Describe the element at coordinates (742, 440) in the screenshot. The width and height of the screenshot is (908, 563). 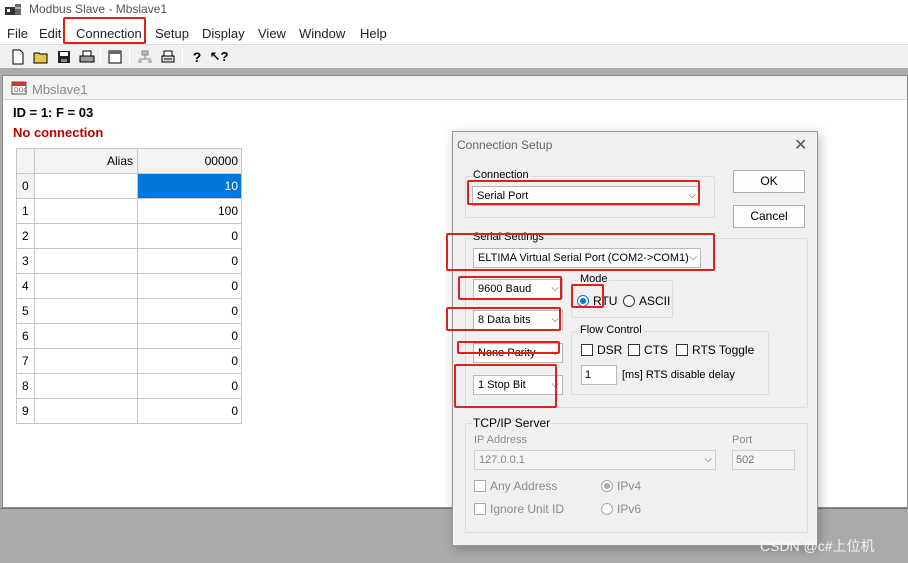
I see `port-label: Port` at that location.